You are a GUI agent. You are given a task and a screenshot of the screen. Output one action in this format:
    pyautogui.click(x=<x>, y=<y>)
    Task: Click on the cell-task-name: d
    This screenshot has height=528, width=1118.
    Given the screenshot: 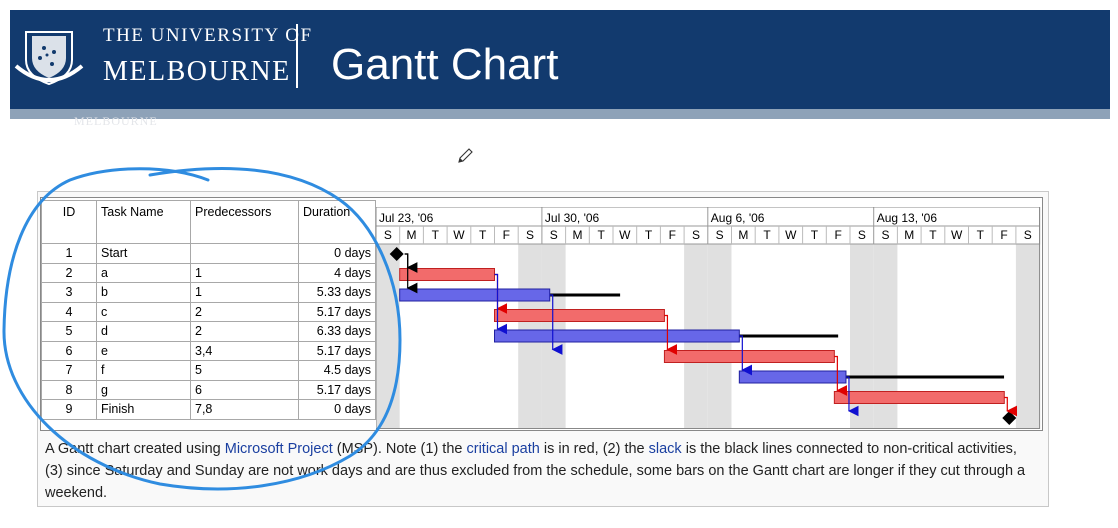 What is the action you would take?
    pyautogui.click(x=143, y=331)
    